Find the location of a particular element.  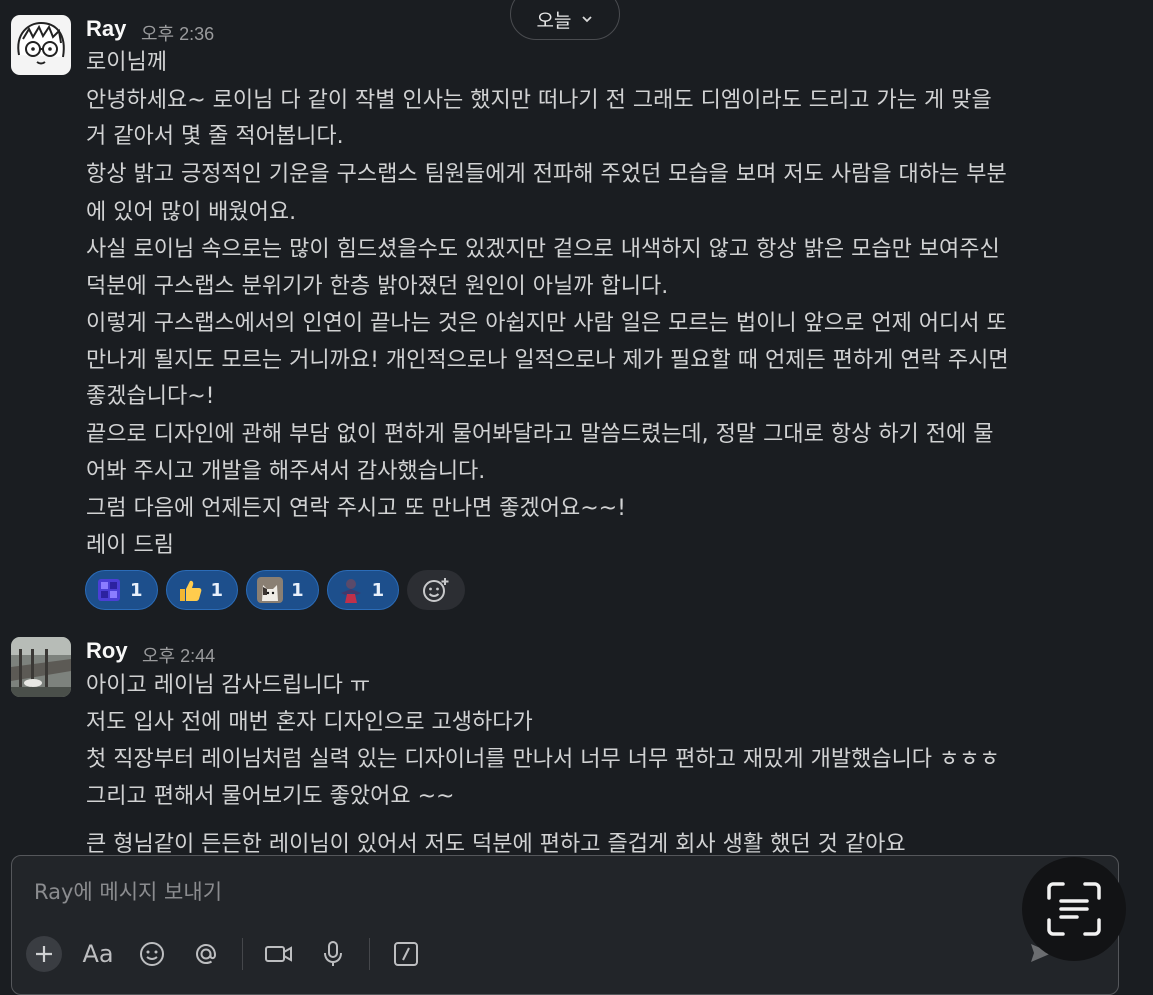

slash-command-icon is located at coordinates (406, 954).